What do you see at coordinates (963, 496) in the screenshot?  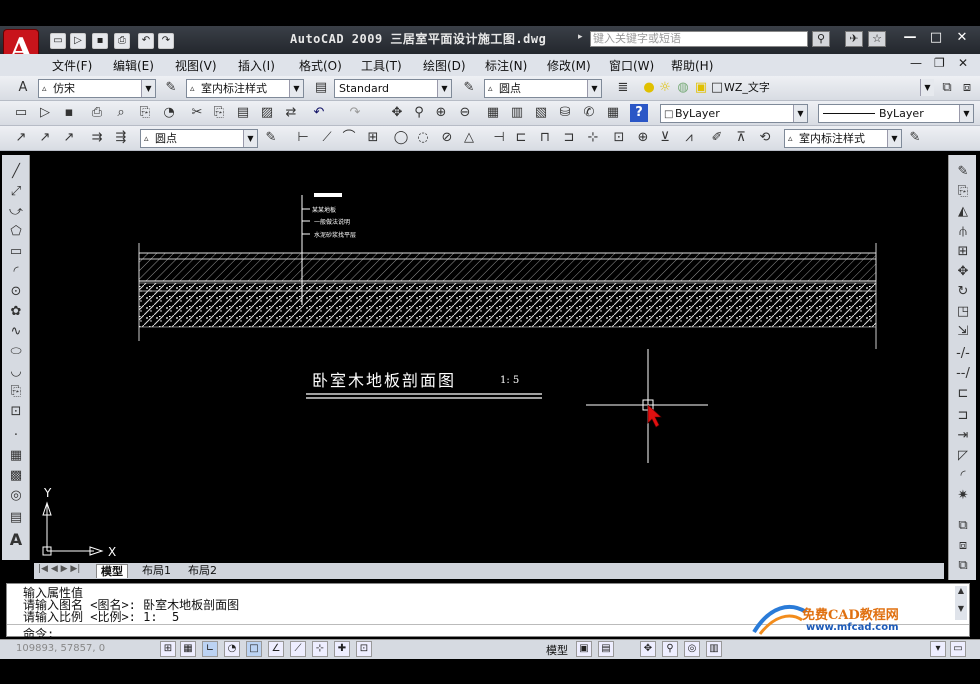 I see `explode-icon: ✷` at bounding box center [963, 496].